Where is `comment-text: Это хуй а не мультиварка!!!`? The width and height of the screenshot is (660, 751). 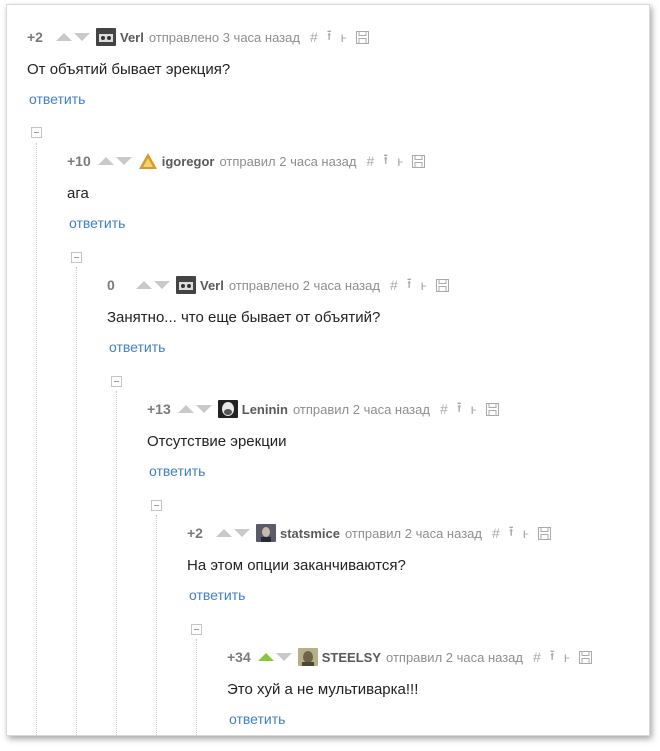
comment-text: Это хуй а не мультиварка!!! is located at coordinates (323, 689).